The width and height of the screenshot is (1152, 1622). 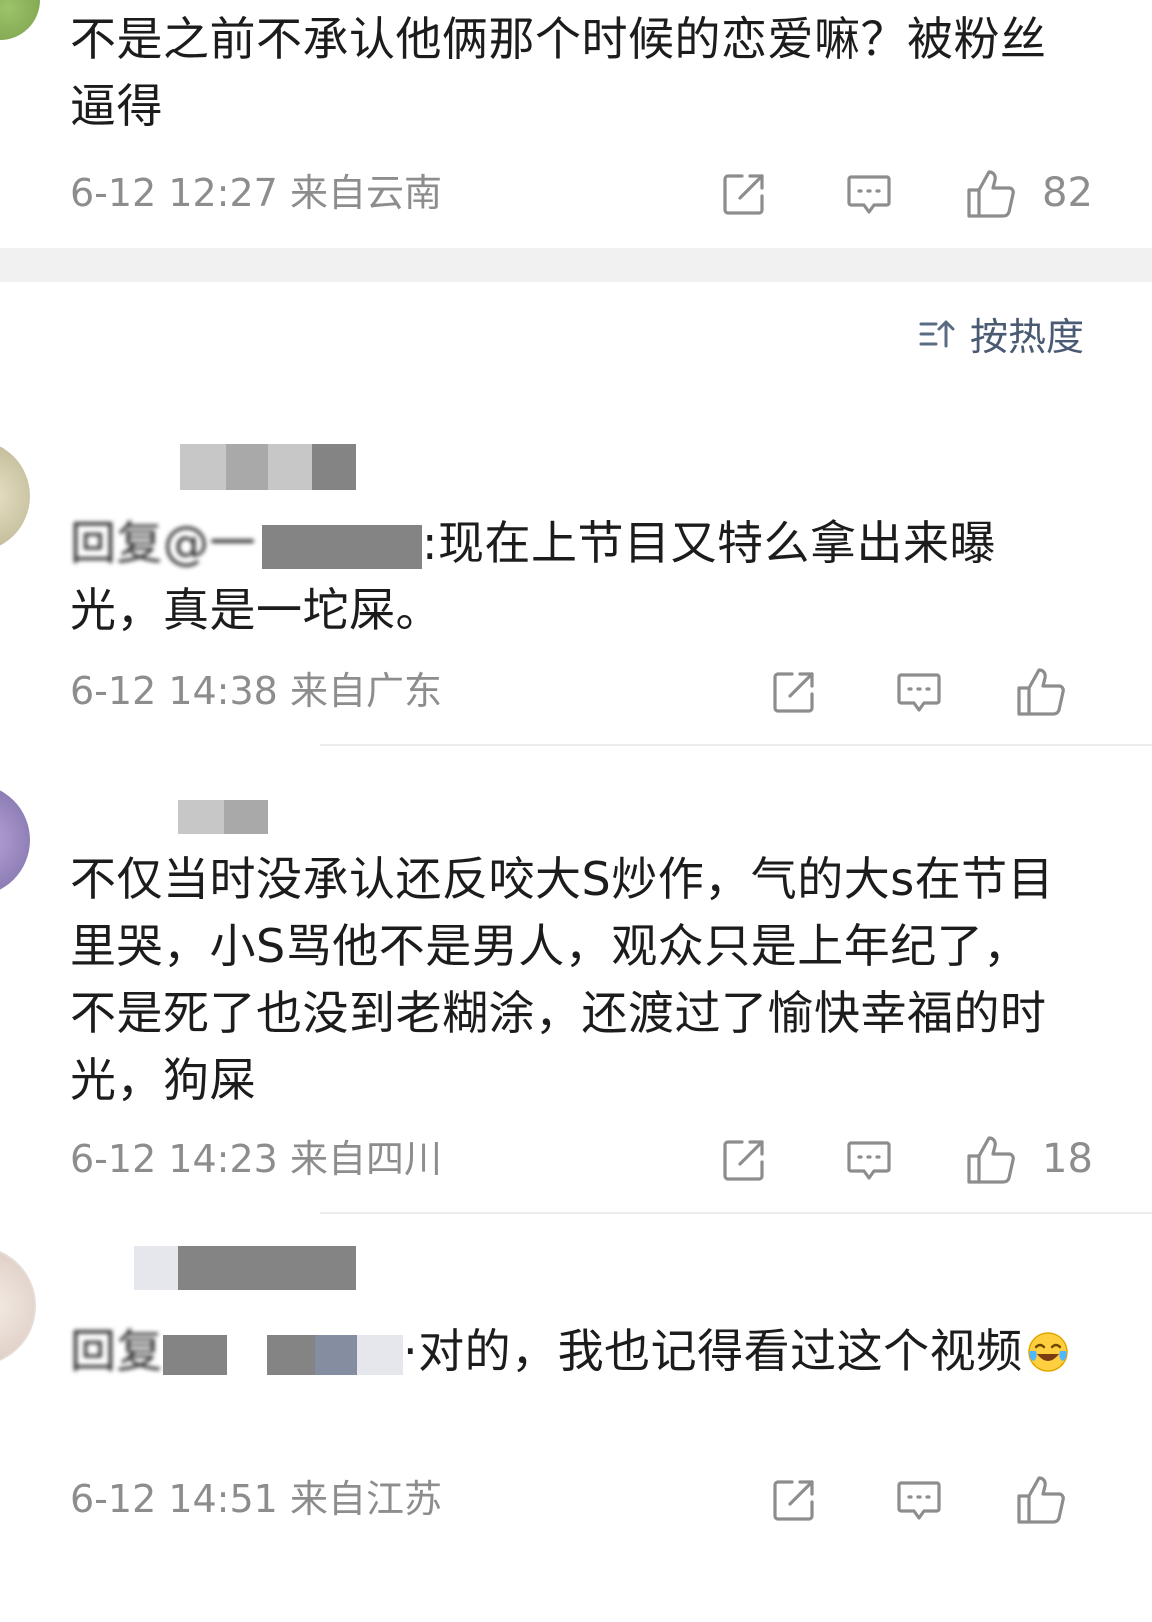 What do you see at coordinates (365, 691) in the screenshot?
I see `comment-location: 来自广东` at bounding box center [365, 691].